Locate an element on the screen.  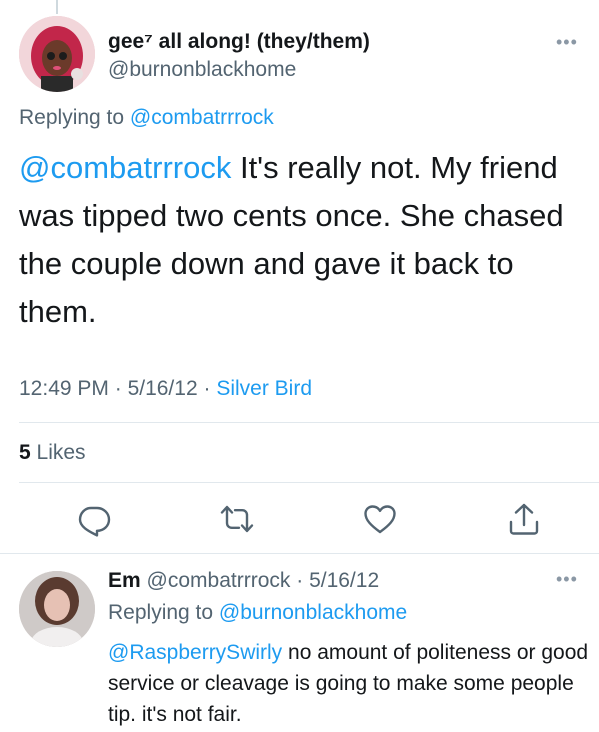
replying-to-link: @combatrrrock is located at coordinates (202, 117).